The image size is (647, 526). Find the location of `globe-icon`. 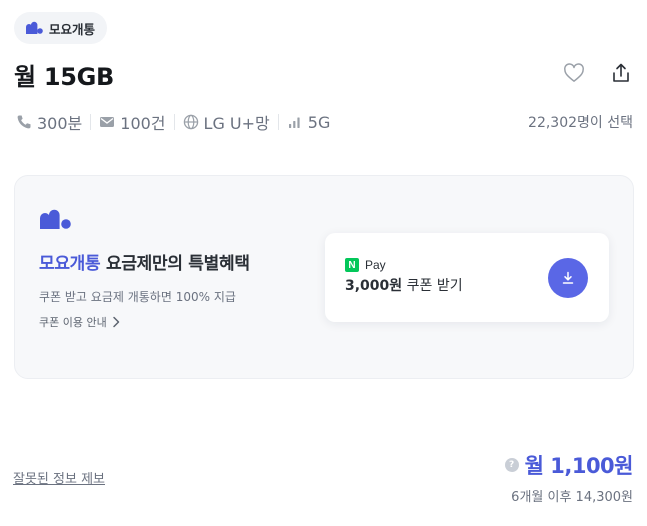

globe-icon is located at coordinates (190, 122).